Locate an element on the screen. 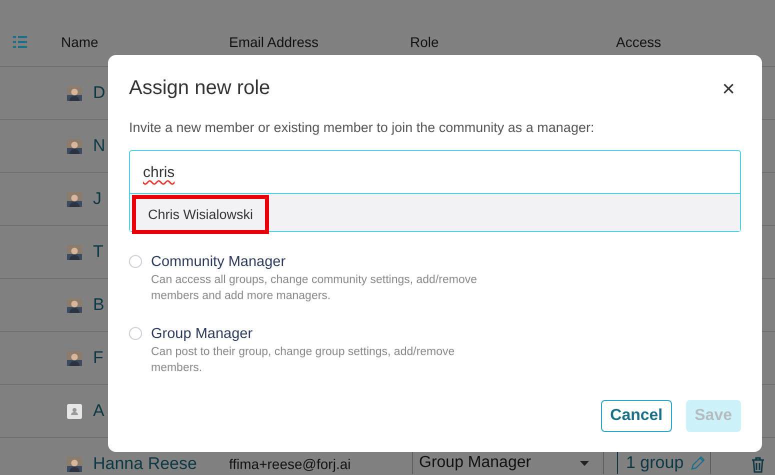  role-label: Group Manager is located at coordinates (202, 334).